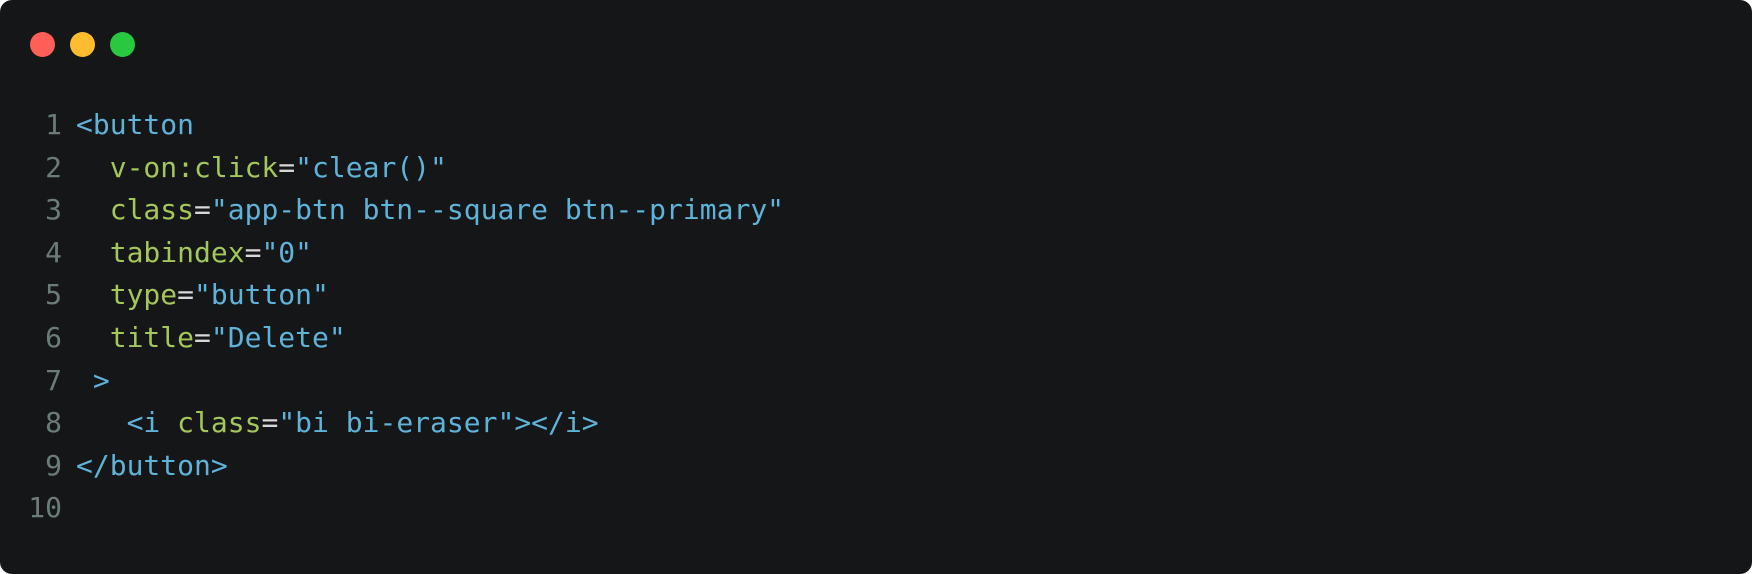 The height and width of the screenshot is (574, 1752). I want to click on code-token: "app-btn btn--square btn--primary", so click(497, 210).